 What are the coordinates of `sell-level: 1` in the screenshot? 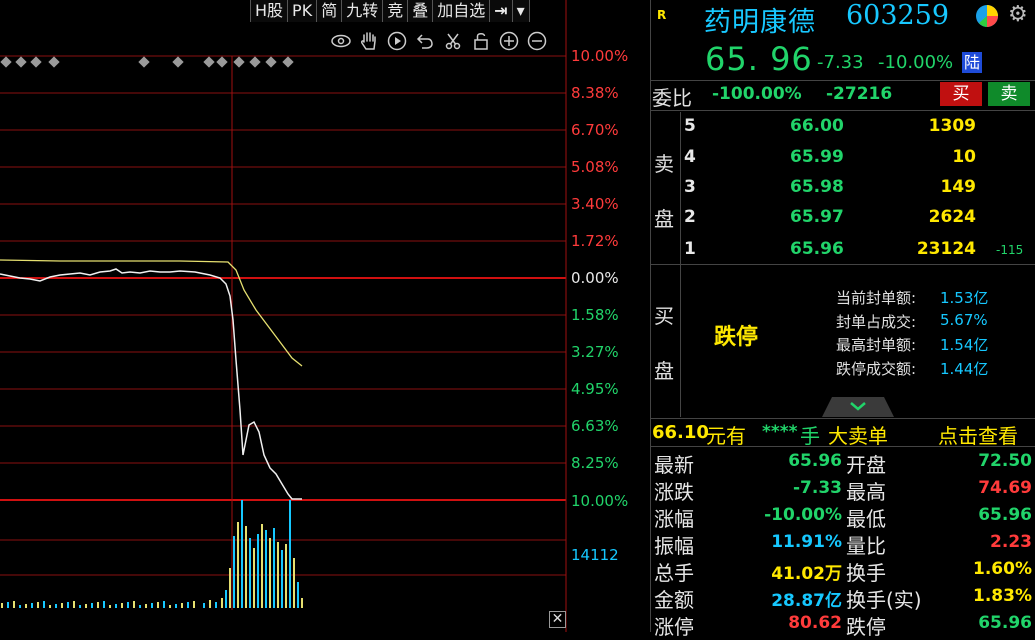 It's located at (690, 249).